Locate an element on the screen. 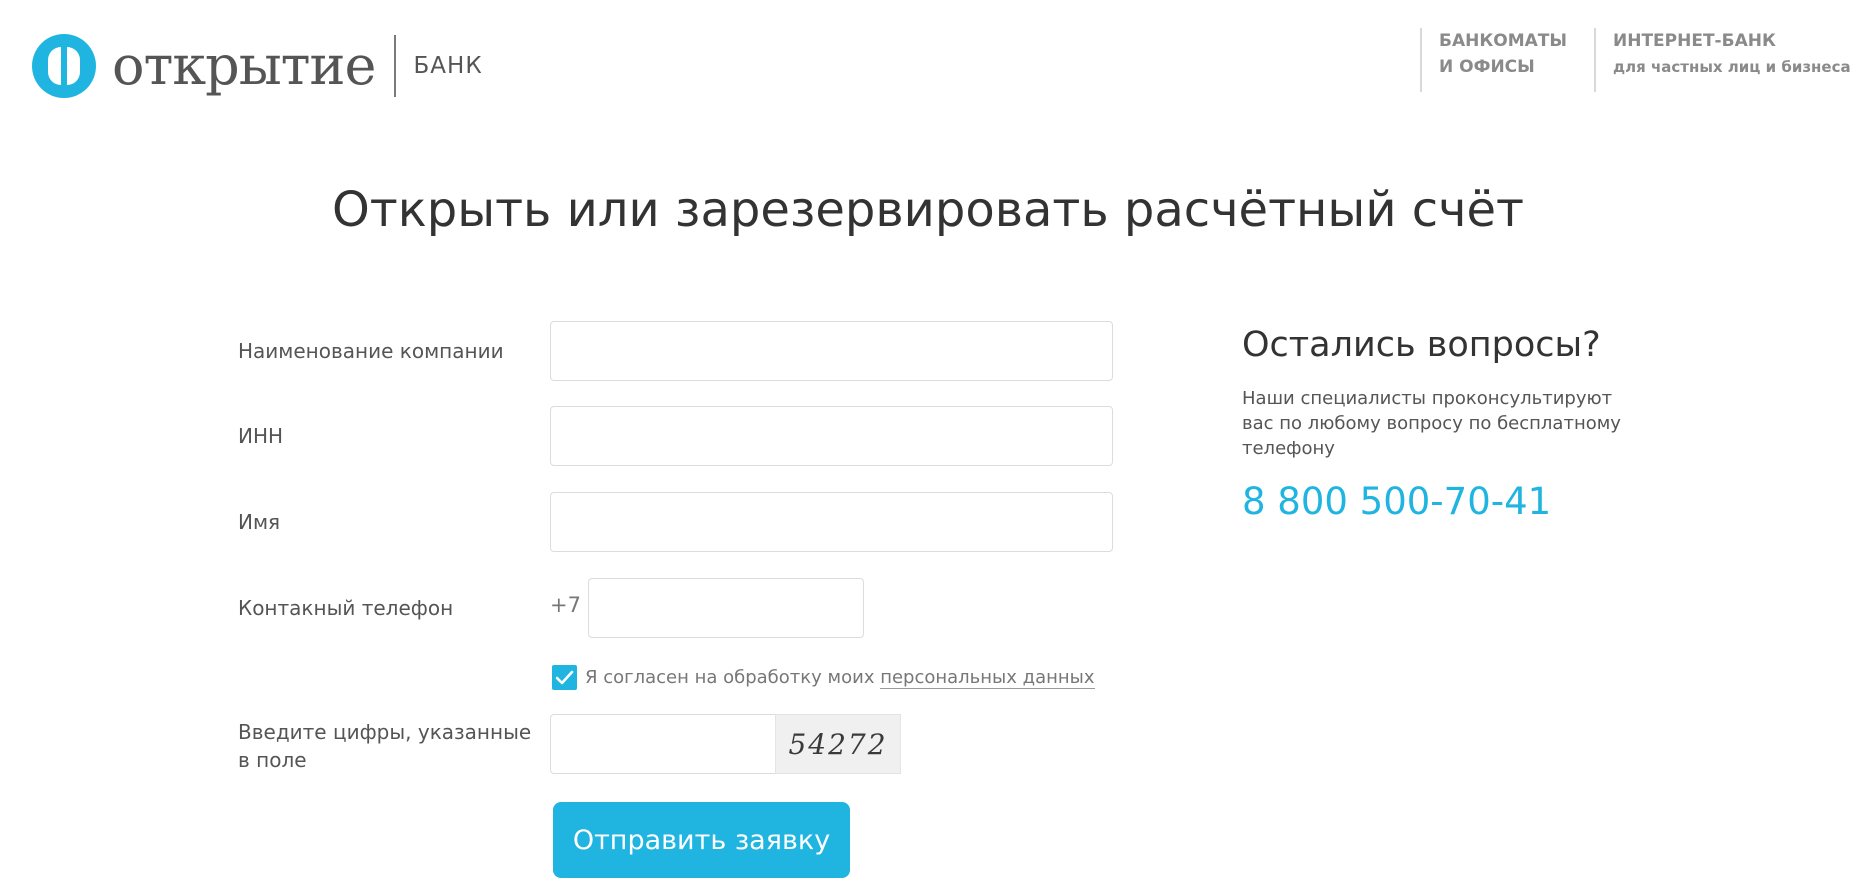 The image size is (1856, 896). nav-internet-bank: ИНТЕРНЕТ-БАНК для частных лиц и бизнеса is located at coordinates (1722, 60).